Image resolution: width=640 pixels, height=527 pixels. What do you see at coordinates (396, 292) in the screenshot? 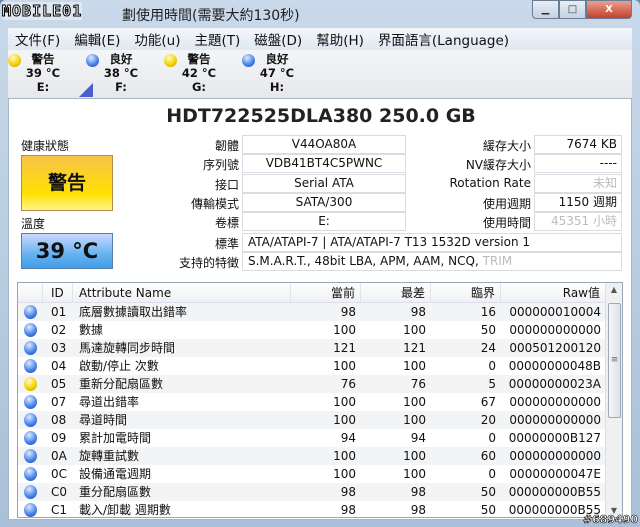
I see `header-worst: 最差` at bounding box center [396, 292].